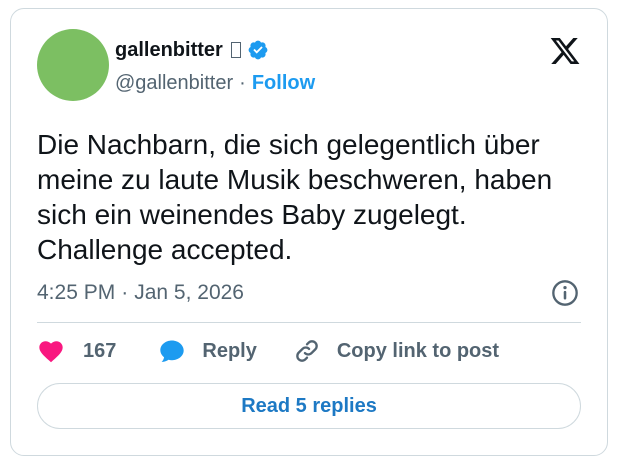 The width and height of the screenshot is (620, 466). Describe the element at coordinates (76, 292) in the screenshot. I see `tweet-time: 4:25 PM` at that location.